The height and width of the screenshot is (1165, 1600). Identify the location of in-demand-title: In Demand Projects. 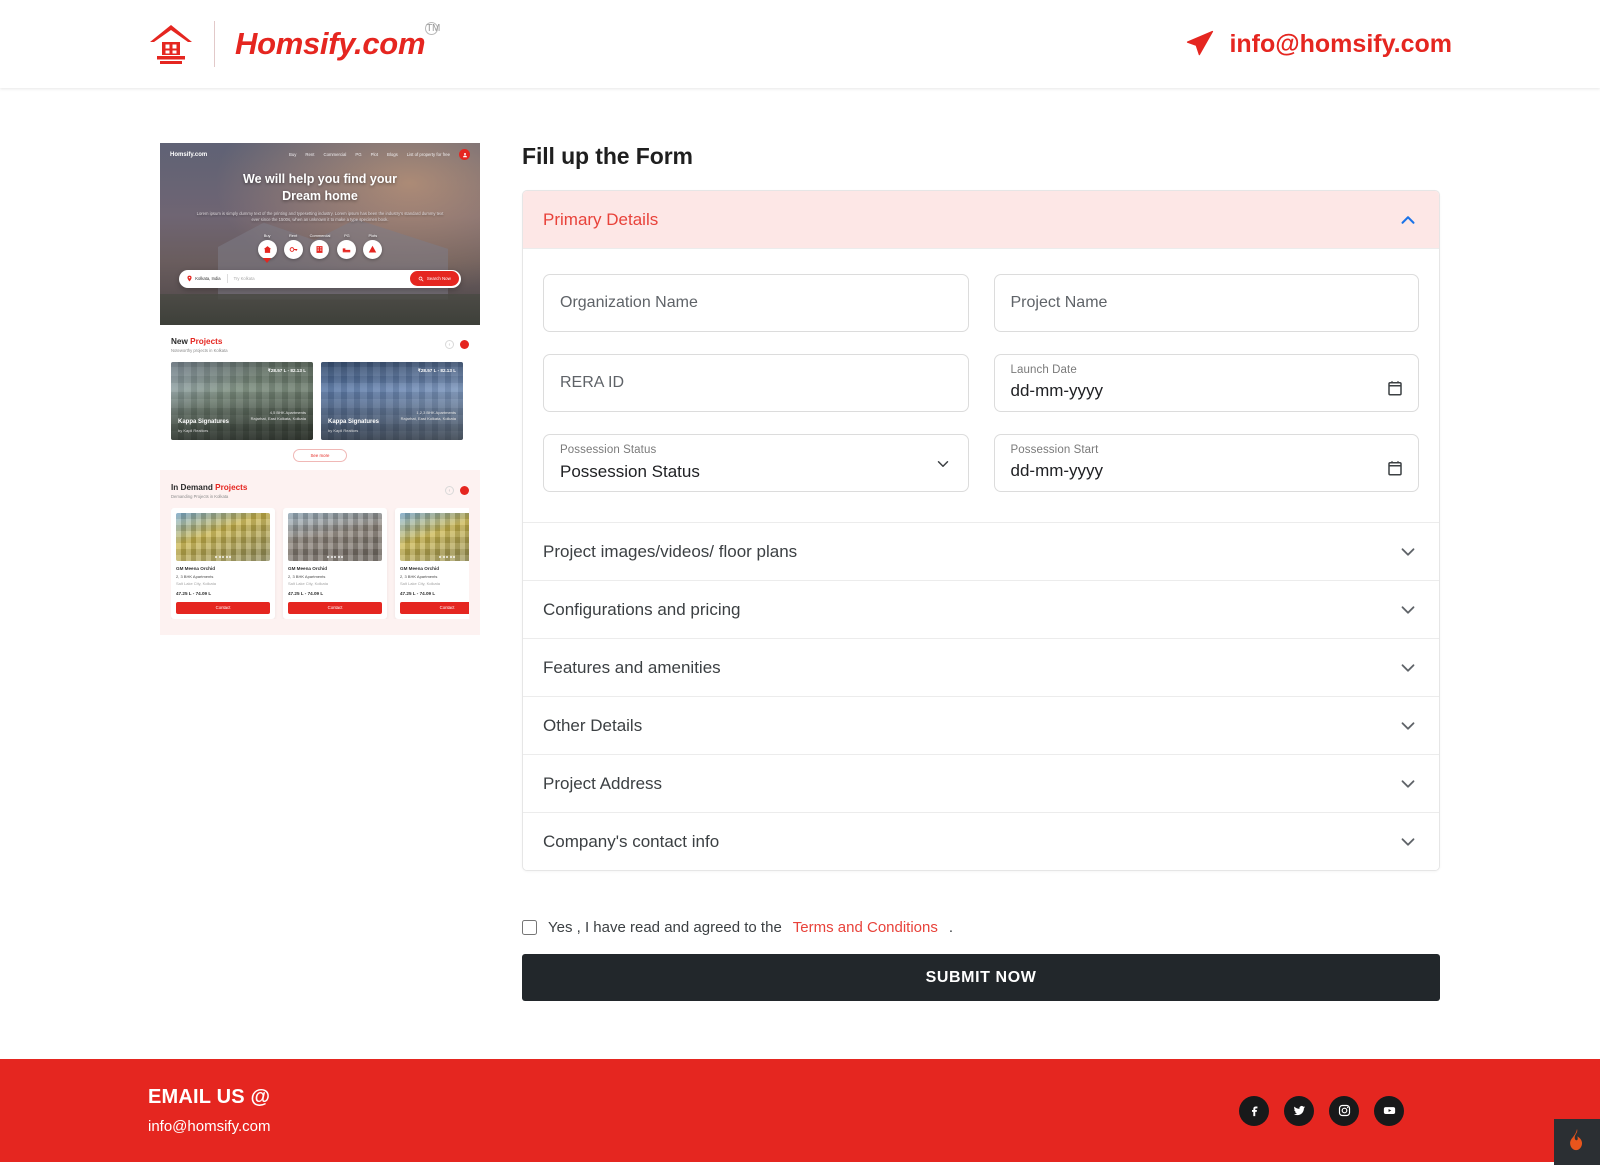
(209, 487).